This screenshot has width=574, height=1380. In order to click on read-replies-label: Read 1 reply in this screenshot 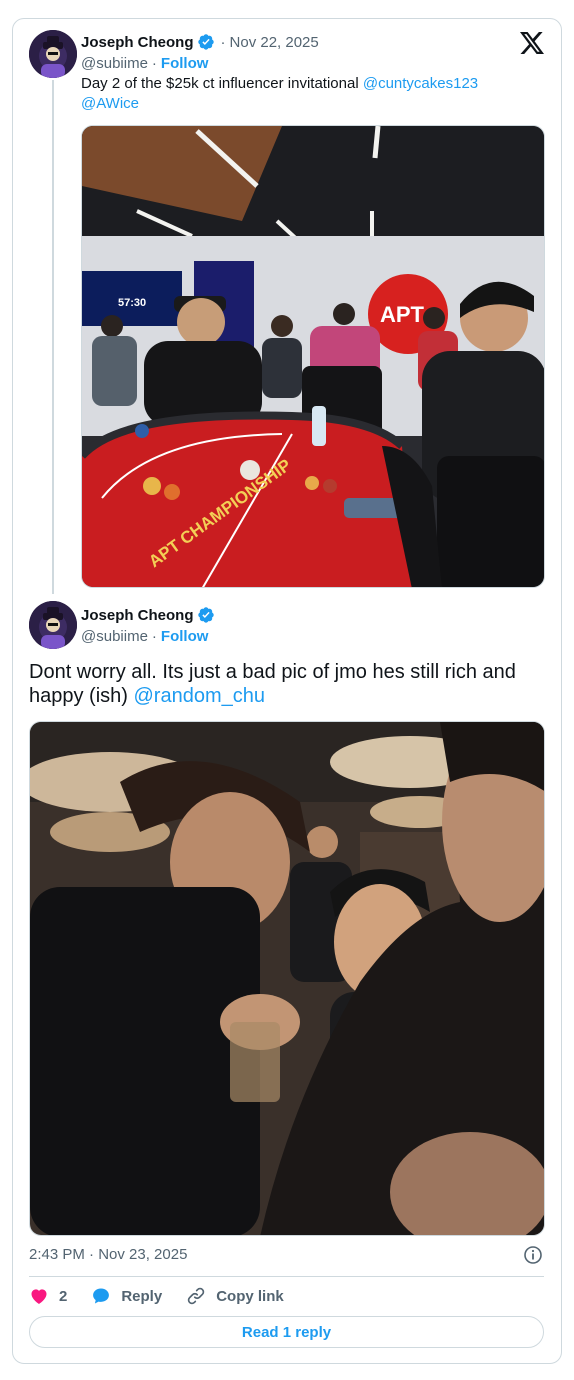, I will do `click(286, 1332)`.